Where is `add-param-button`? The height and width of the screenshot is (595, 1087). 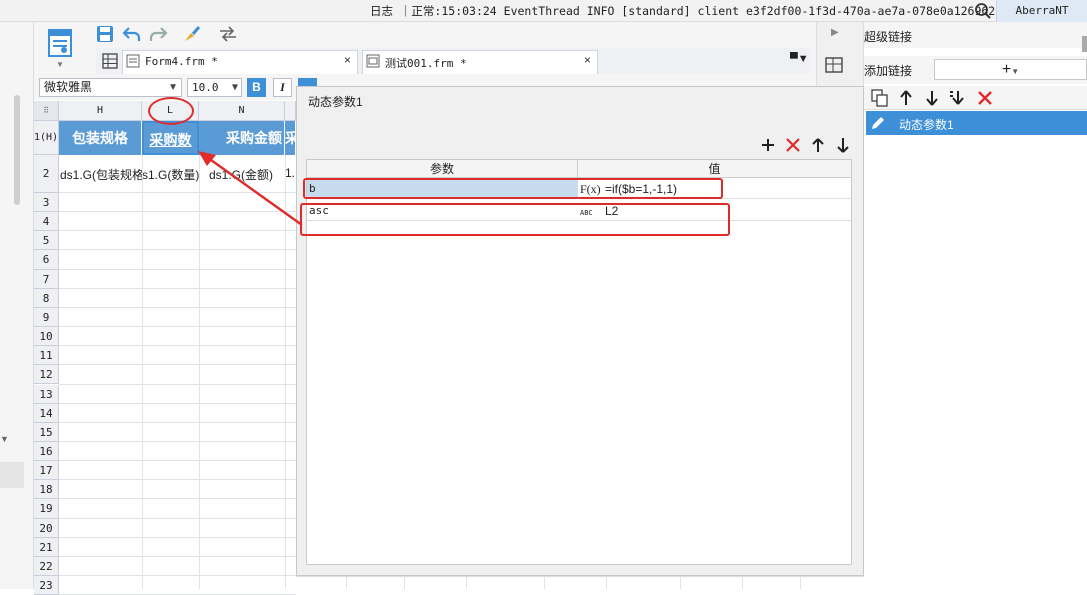 add-param-button is located at coordinates (768, 145).